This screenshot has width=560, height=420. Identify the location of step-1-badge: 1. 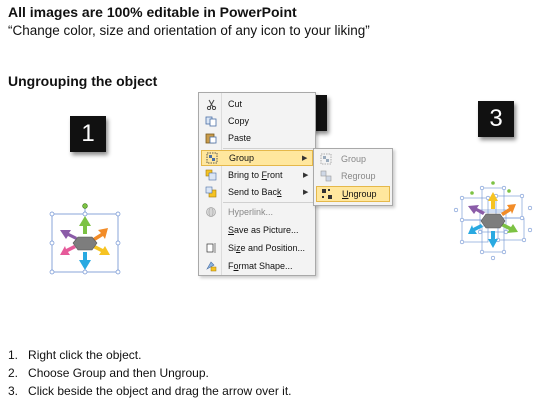
(88, 134).